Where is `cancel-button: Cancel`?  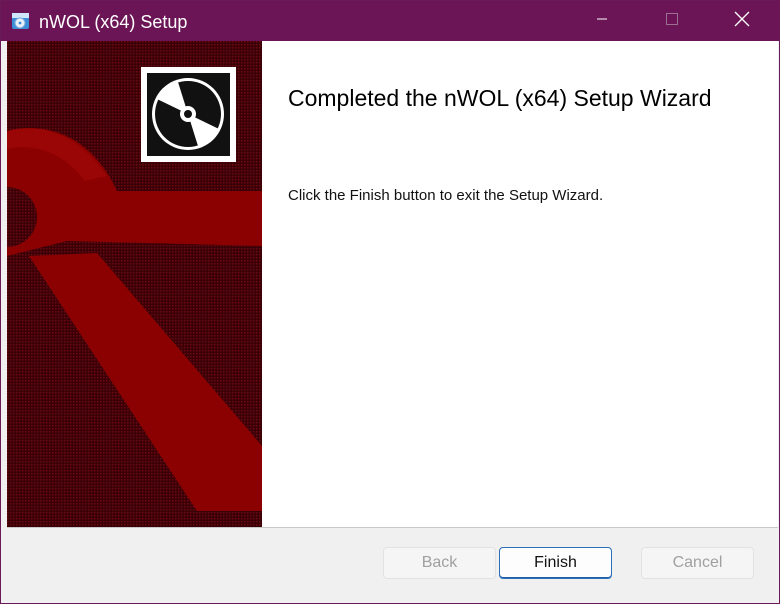 cancel-button: Cancel is located at coordinates (697, 563).